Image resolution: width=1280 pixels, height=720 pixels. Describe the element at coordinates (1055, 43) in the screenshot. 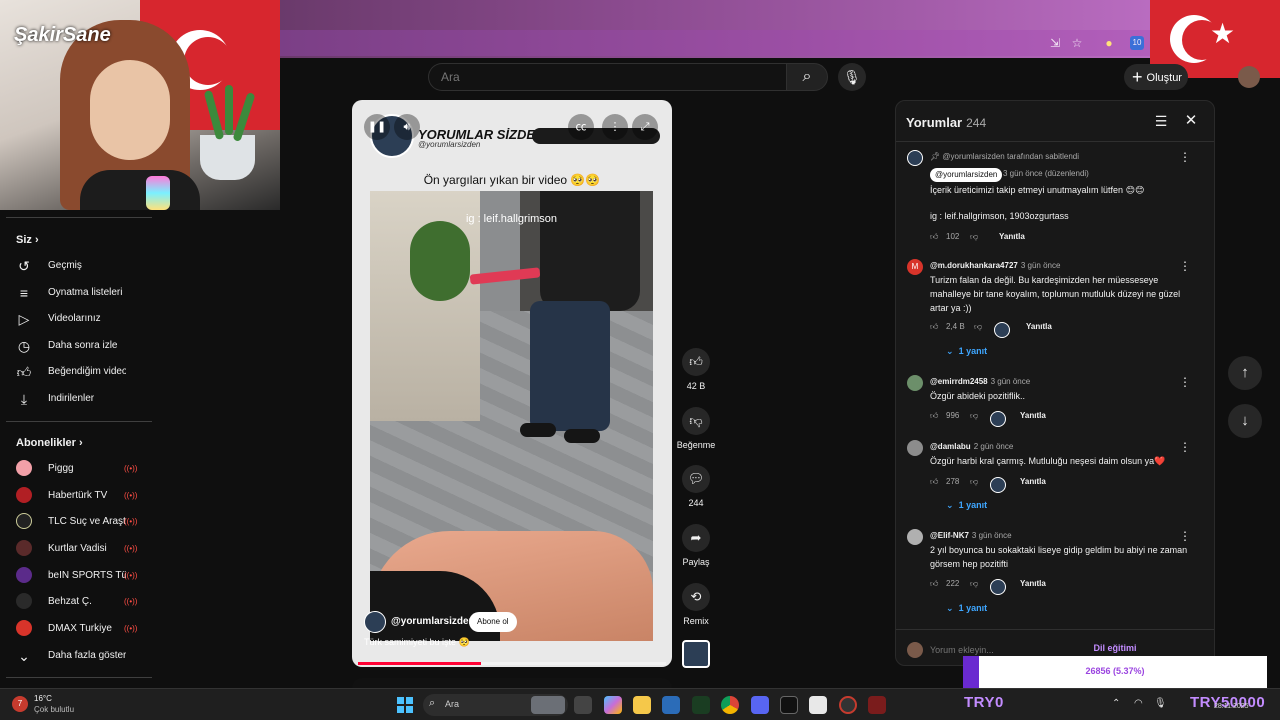

I see `install-app-icon: ⇲` at that location.